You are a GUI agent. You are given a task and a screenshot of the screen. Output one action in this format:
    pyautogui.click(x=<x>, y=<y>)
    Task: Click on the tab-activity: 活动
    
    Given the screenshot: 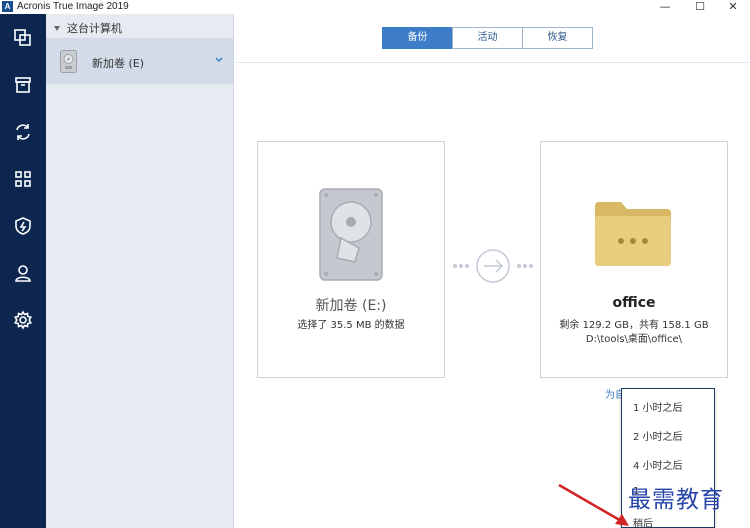 What is the action you would take?
    pyautogui.click(x=487, y=38)
    